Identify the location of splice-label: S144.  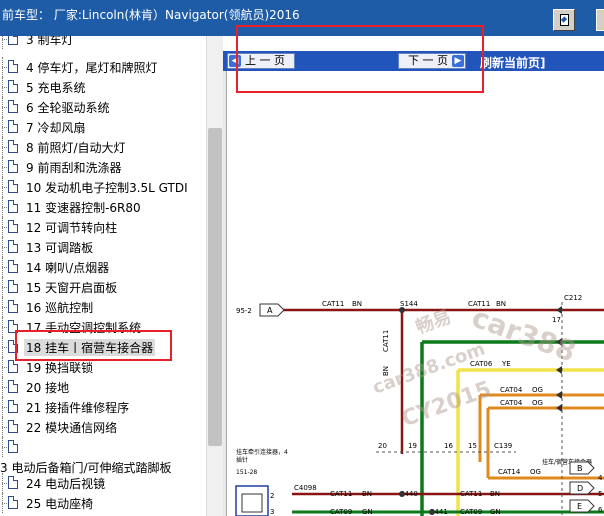
(409, 304).